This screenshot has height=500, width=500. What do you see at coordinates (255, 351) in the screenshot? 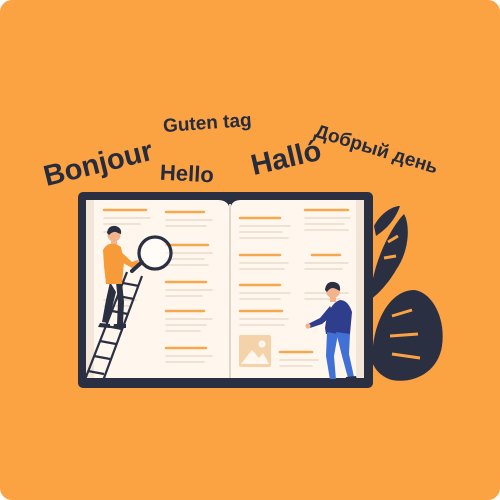
I see `image-placeholder-icon` at bounding box center [255, 351].